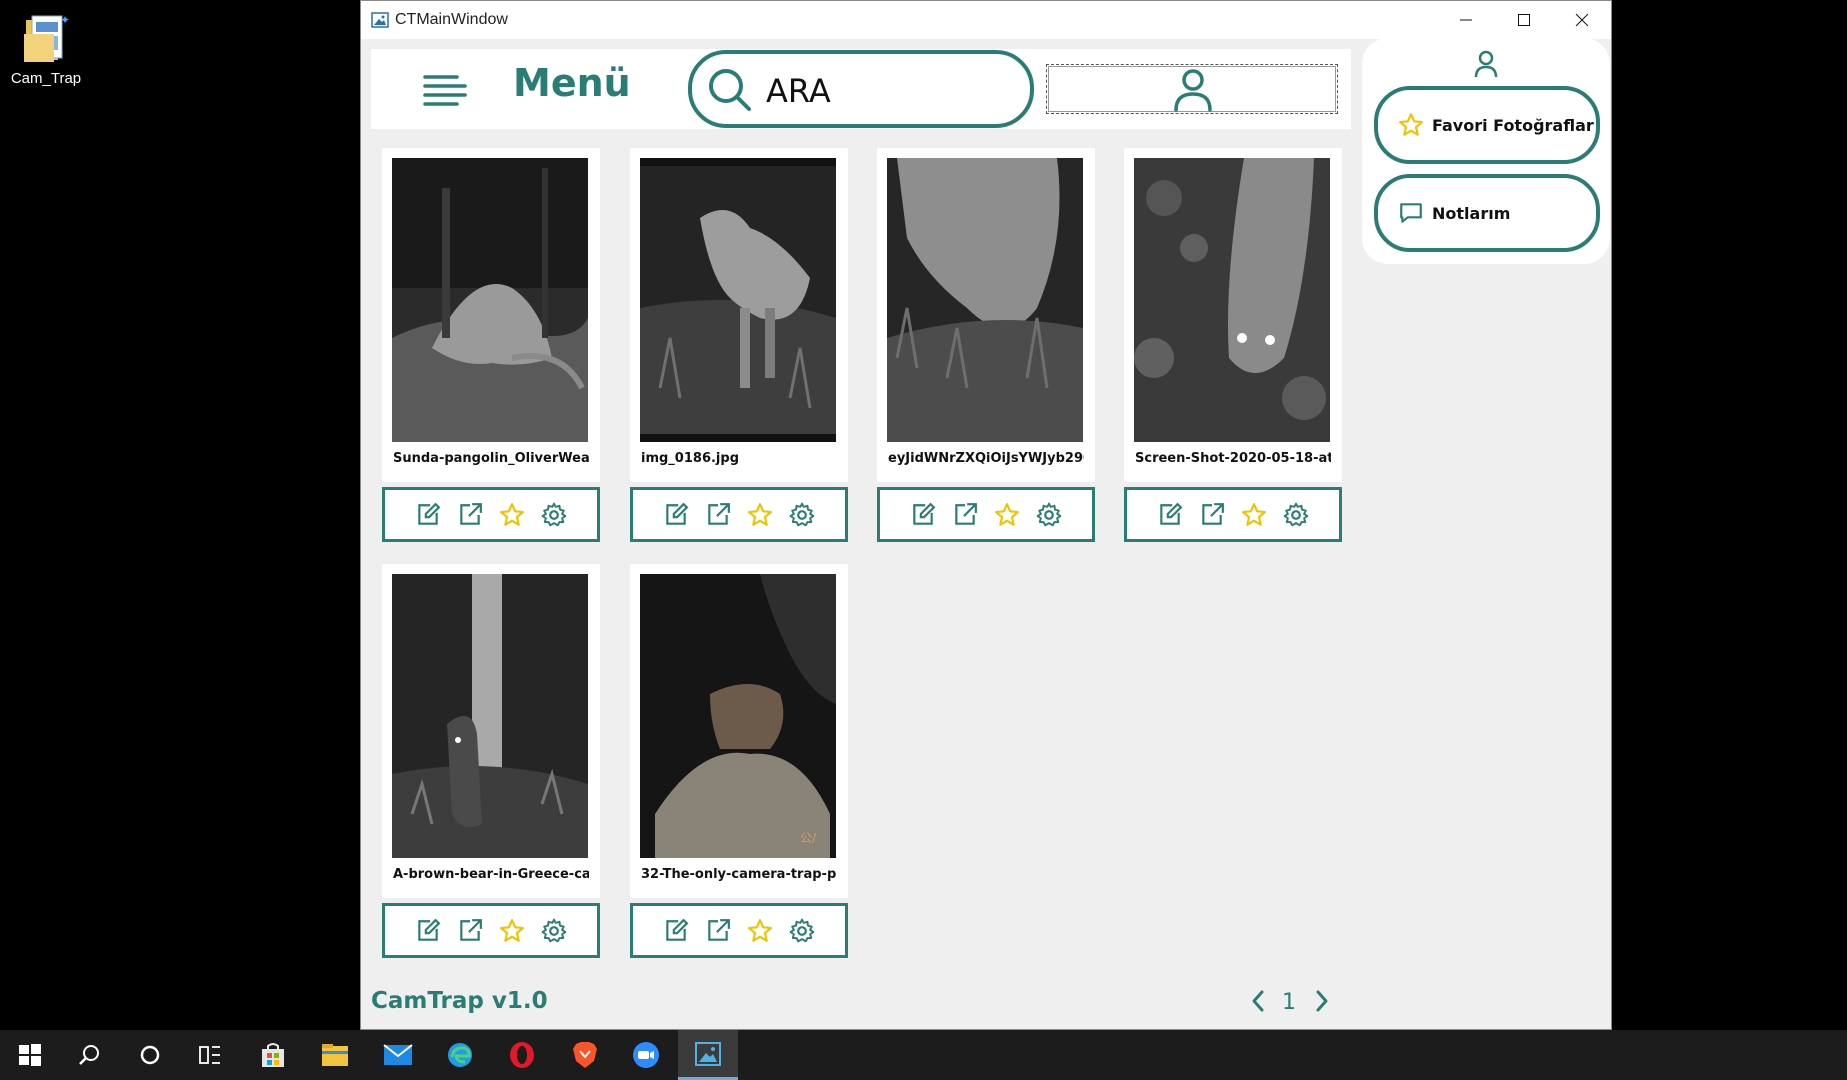 The width and height of the screenshot is (1847, 1080). I want to click on zoom-icon, so click(646, 1055).